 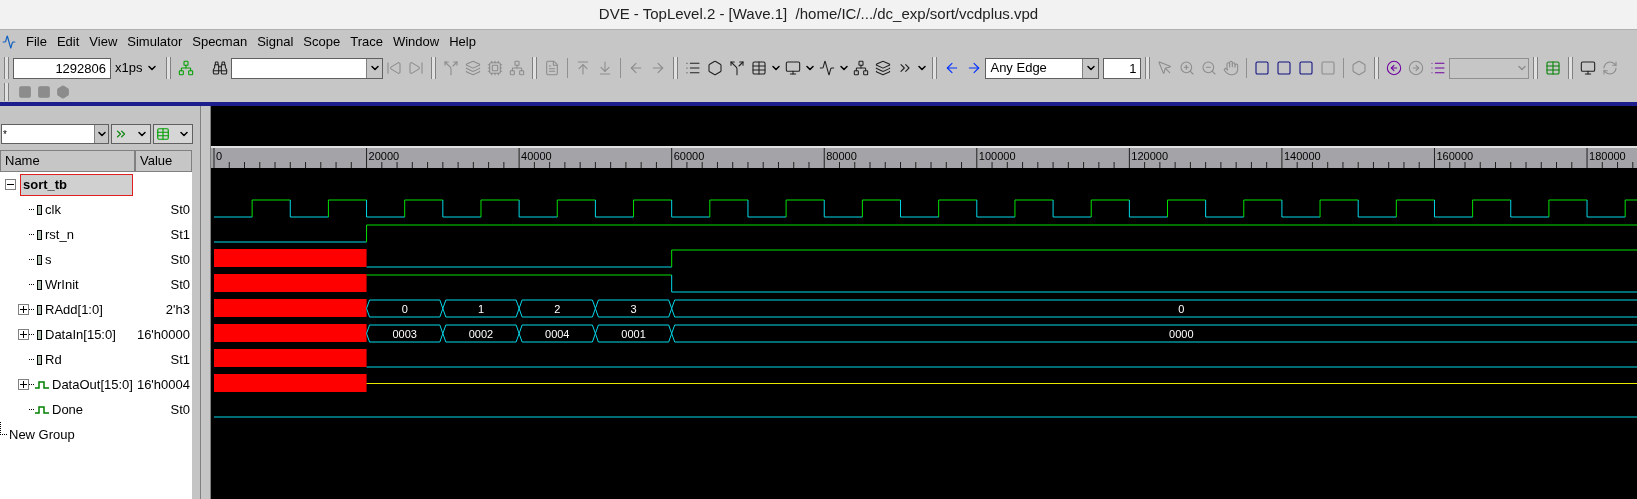 What do you see at coordinates (275, 42) in the screenshot?
I see `menu-item: Signal` at bounding box center [275, 42].